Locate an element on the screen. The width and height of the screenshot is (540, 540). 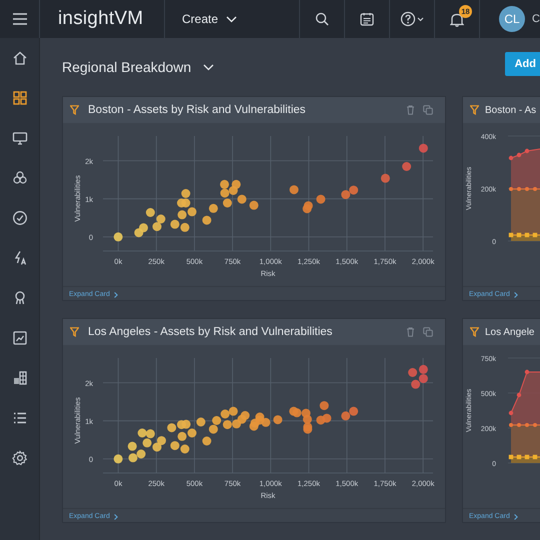
user-name: C is located at coordinates (536, 19).